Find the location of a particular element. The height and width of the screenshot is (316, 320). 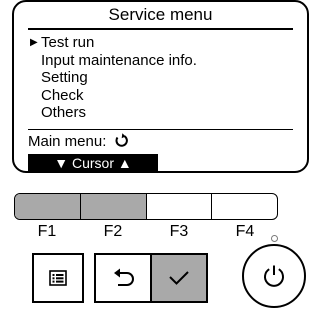

menu-list-icon is located at coordinates (58, 278).